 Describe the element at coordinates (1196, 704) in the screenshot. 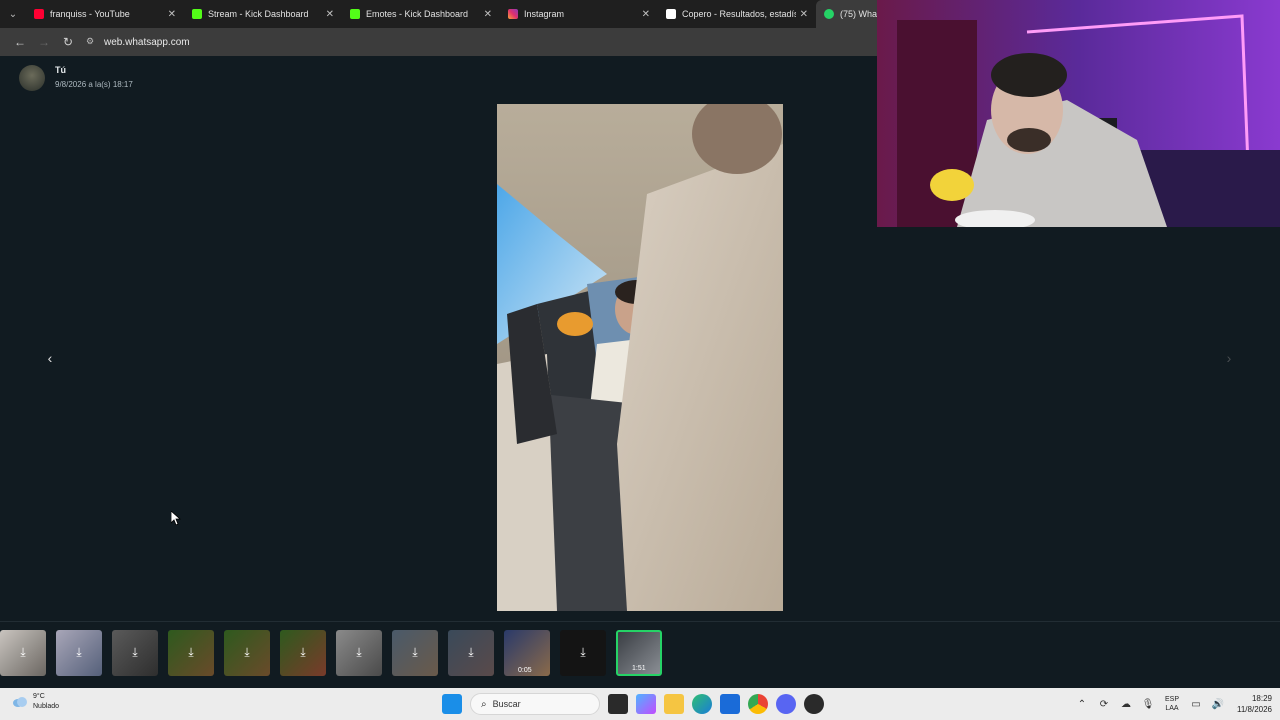

I see `display-icon: ▭` at that location.